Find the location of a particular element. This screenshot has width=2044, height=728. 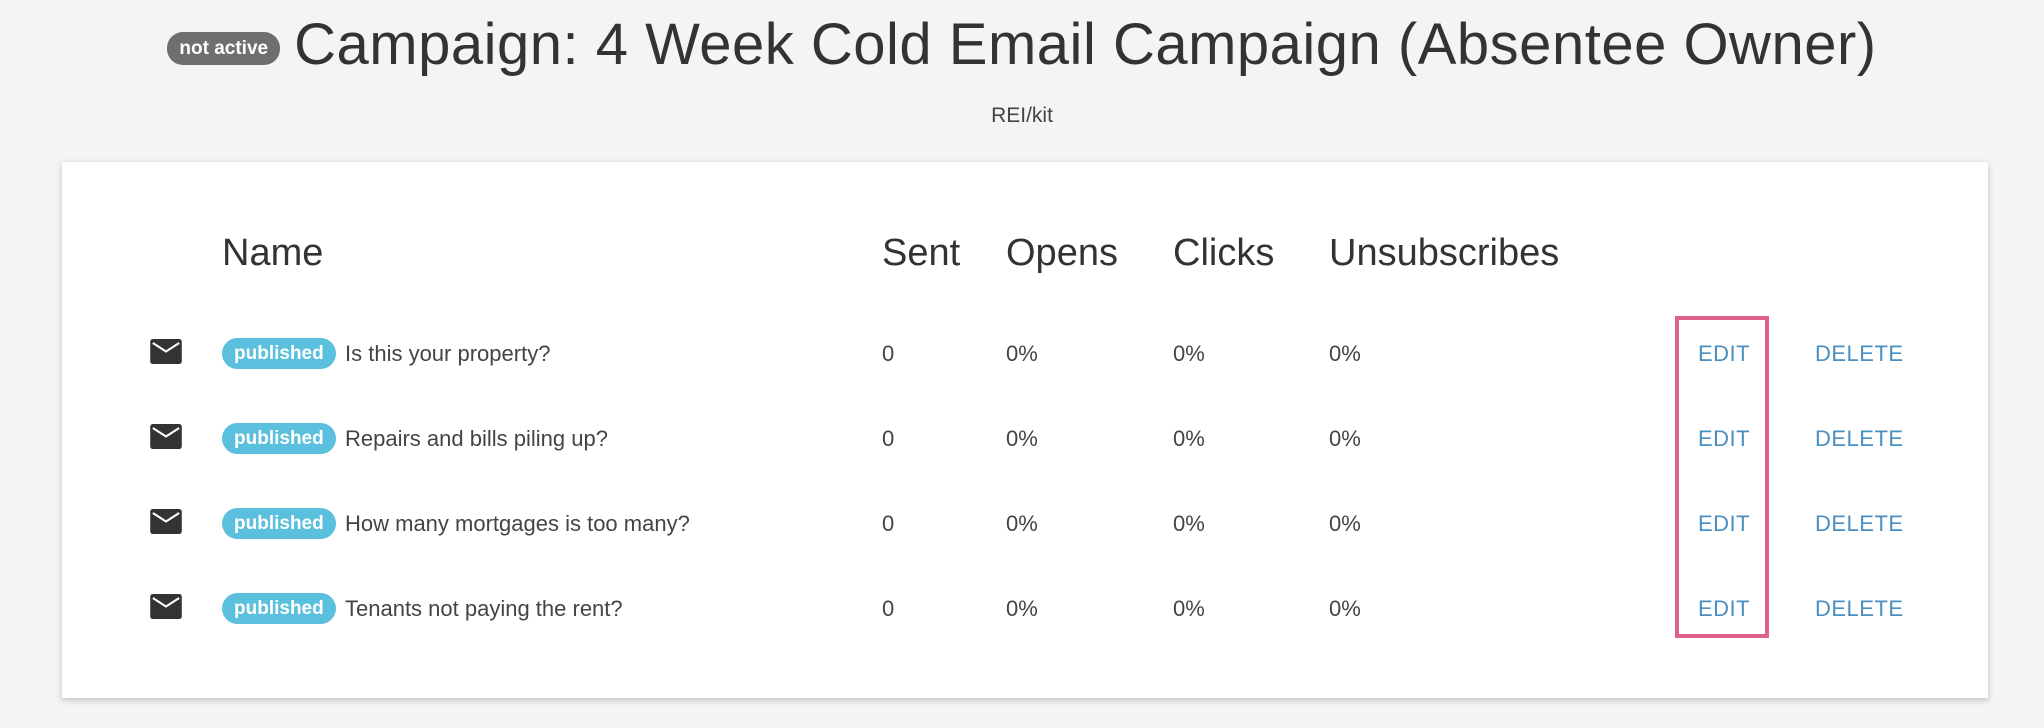

column-header-clicks: Clicks is located at coordinates (1224, 253).